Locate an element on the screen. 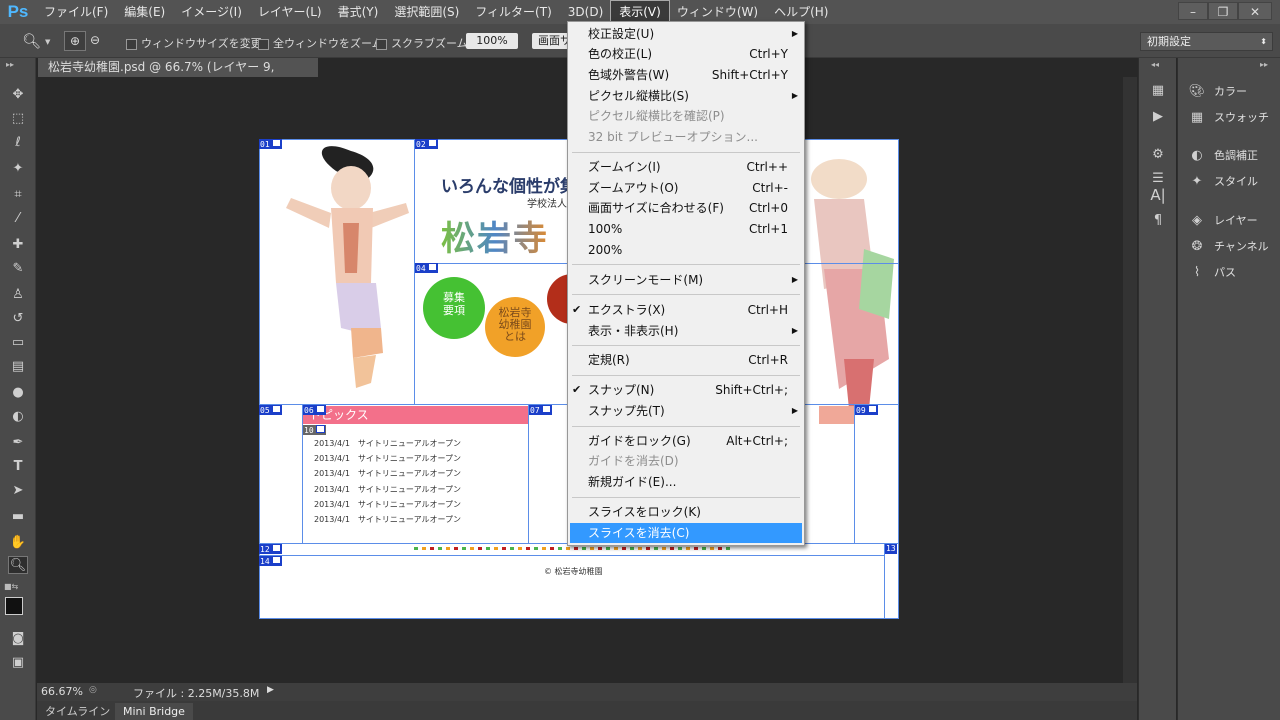 This screenshot has width=1280, height=720. history-brush-tool-icon: ↺ is located at coordinates (18, 319).